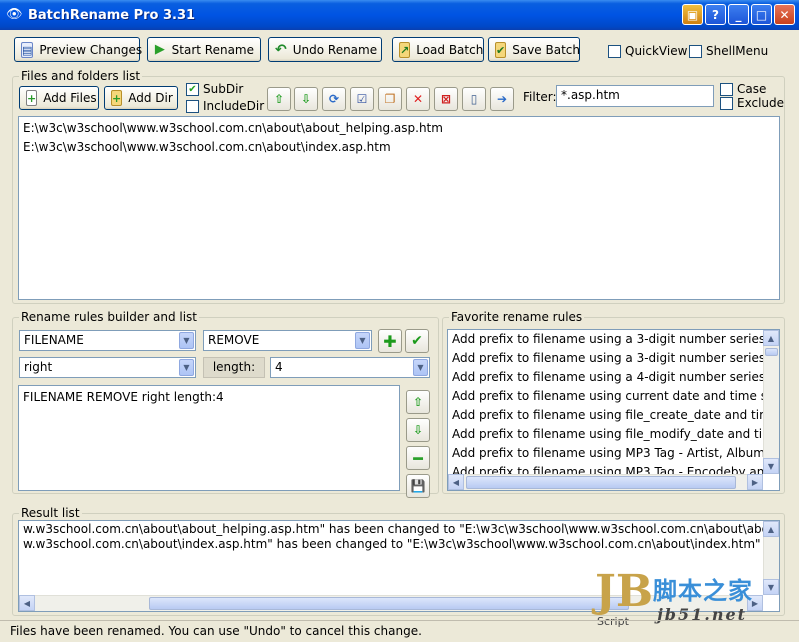 The height and width of the screenshot is (642, 799). I want to click on rule-down-button: ⇩, so click(418, 430).